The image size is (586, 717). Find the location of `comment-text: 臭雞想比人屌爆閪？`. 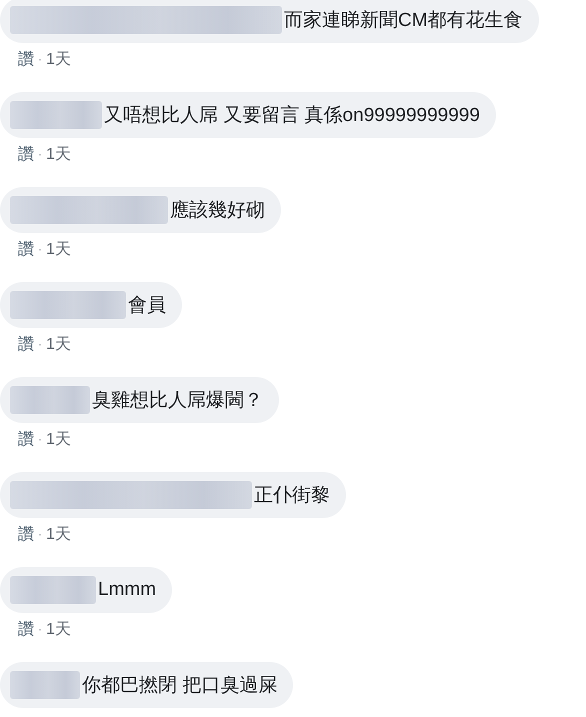

comment-text: 臭雞想比人屌爆閪？ is located at coordinates (177, 401).